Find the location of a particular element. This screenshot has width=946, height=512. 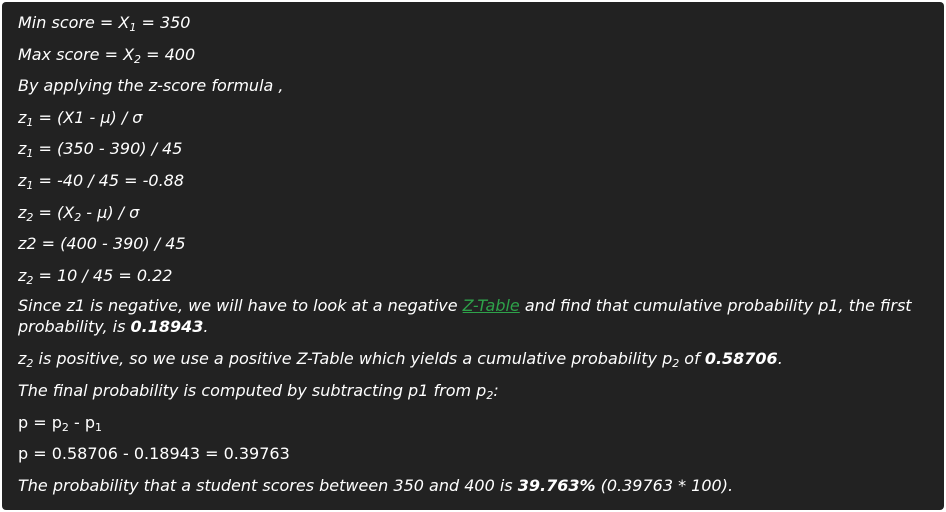

p1-value: 0.18943 is located at coordinates (167, 327).